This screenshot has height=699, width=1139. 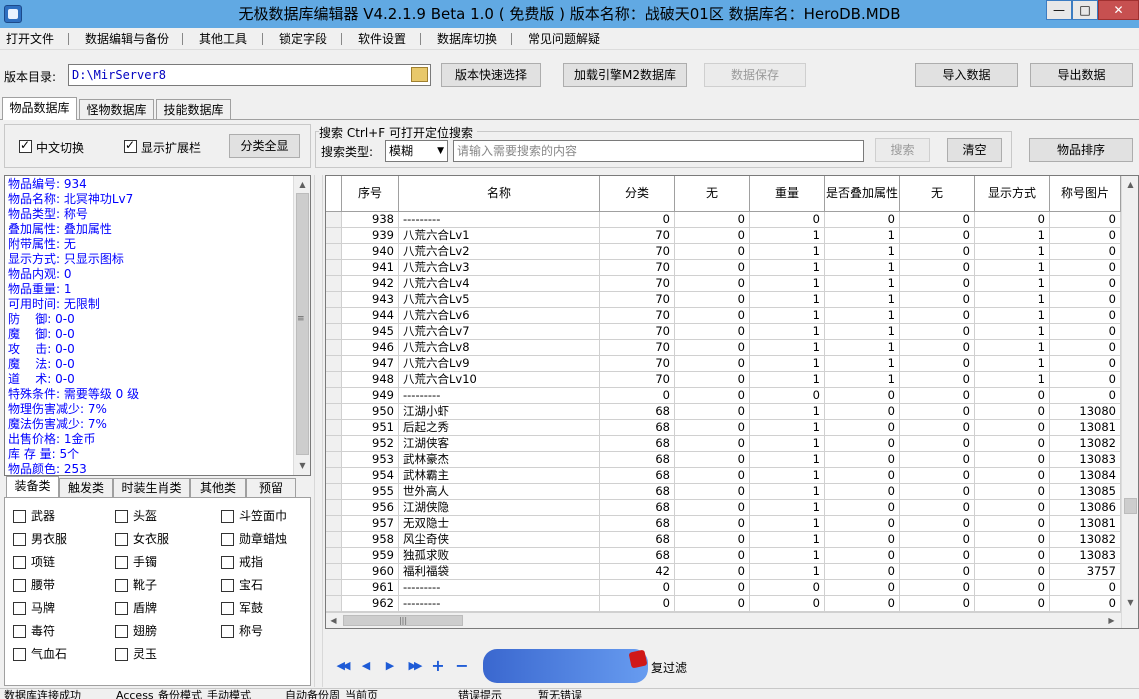 What do you see at coordinates (370, 364) in the screenshot?
I see `table-cell: 947` at bounding box center [370, 364].